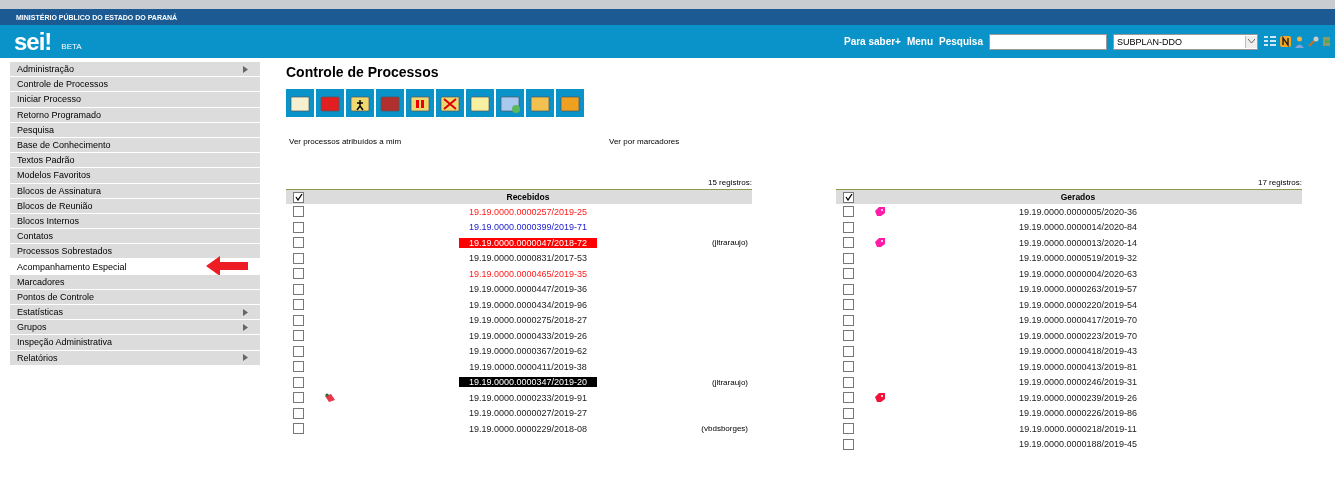 The width and height of the screenshot is (1335, 482). Describe the element at coordinates (528, 413) in the screenshot. I see `process-number-link: 19.19.0000.0000027/2019-27` at that location.